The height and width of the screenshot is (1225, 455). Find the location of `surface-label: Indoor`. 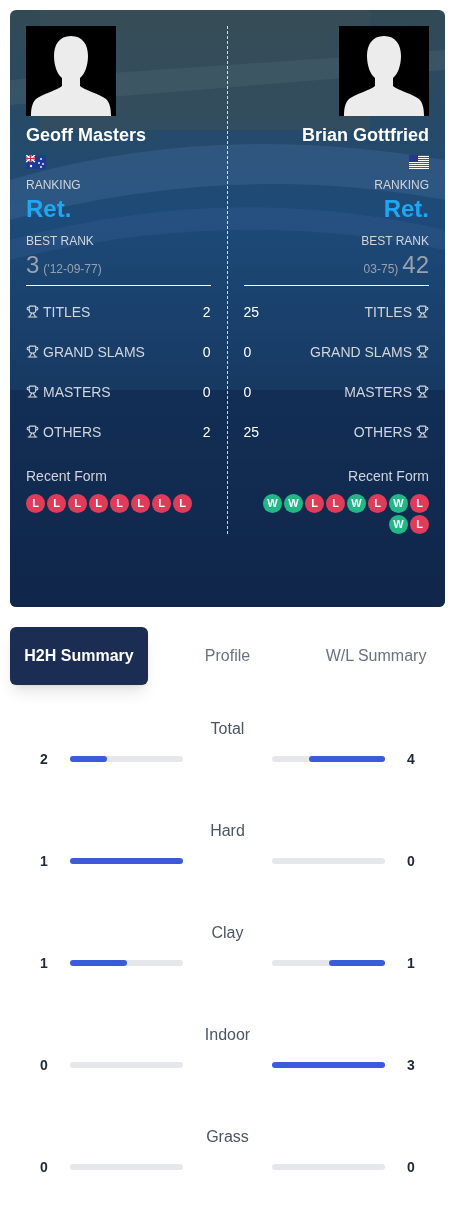

surface-label: Indoor is located at coordinates (227, 1035).